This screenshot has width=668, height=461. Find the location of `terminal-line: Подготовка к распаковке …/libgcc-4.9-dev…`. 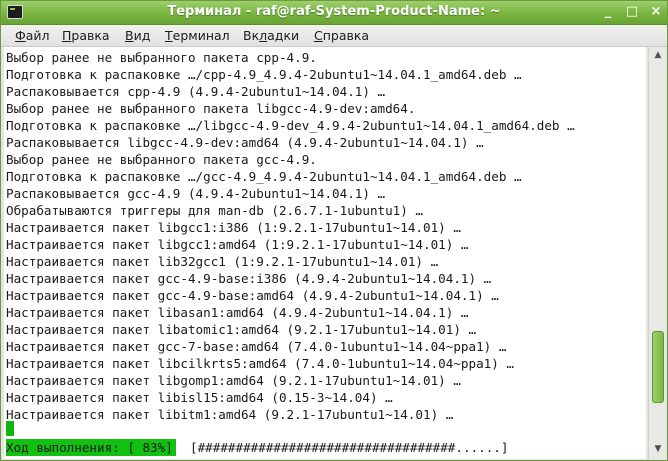

terminal-line: Подготовка к распаковке …/libgcc-4.9-dev… is located at coordinates (290, 125).